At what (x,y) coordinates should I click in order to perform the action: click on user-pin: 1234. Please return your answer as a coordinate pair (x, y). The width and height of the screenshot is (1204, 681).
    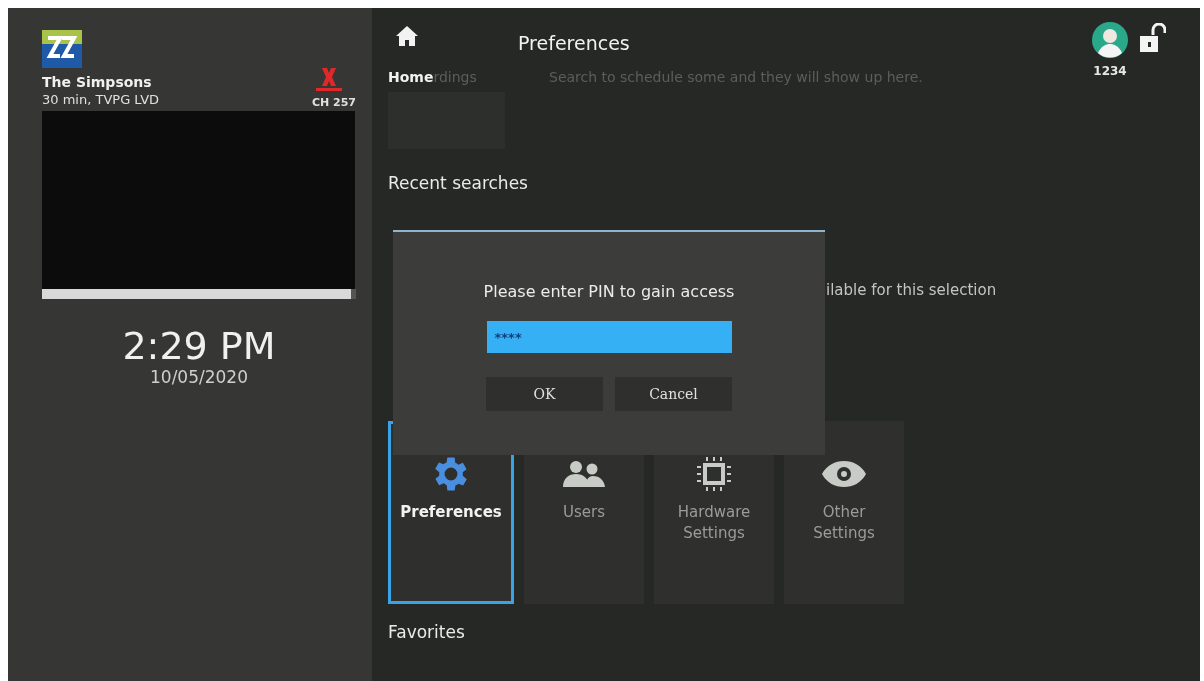
    Looking at the image, I should click on (1110, 71).